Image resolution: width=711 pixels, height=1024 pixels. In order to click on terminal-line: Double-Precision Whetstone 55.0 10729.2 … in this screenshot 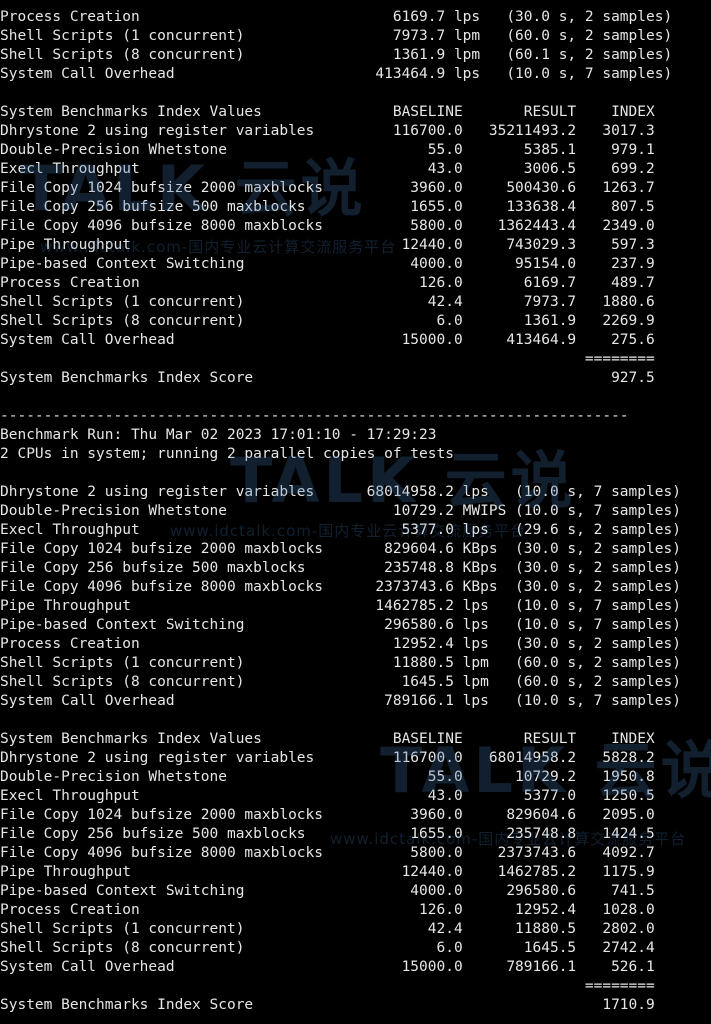, I will do `click(327, 777)`.